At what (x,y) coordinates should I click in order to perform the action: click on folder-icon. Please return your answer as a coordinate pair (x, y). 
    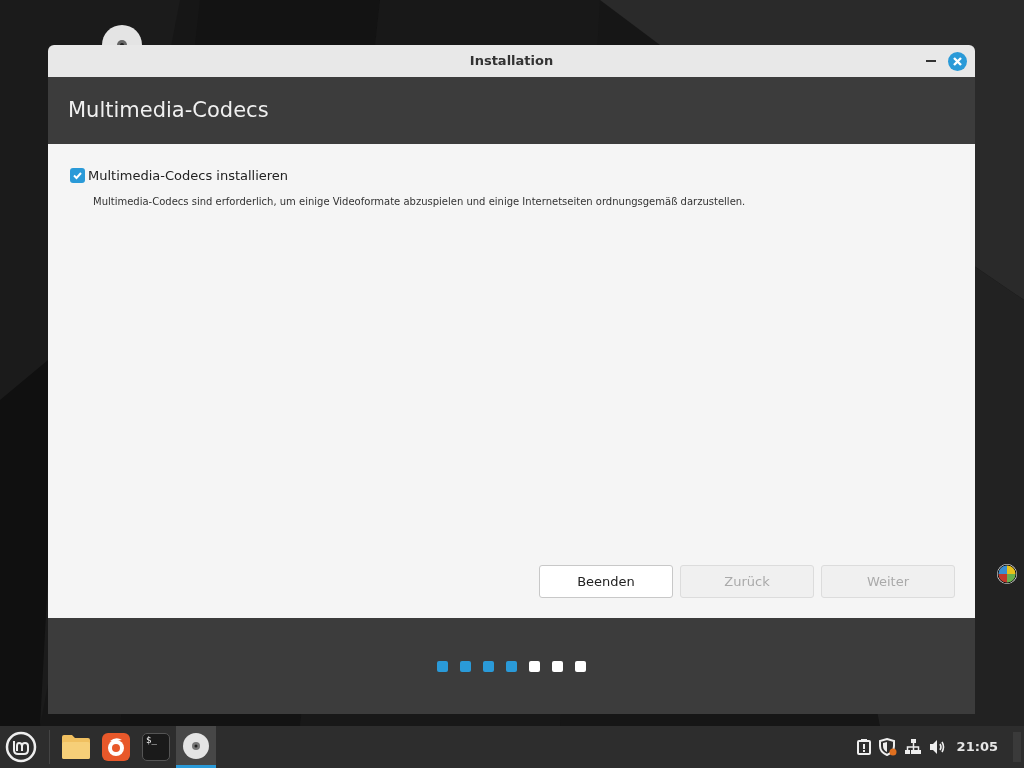
    Looking at the image, I should click on (76, 747).